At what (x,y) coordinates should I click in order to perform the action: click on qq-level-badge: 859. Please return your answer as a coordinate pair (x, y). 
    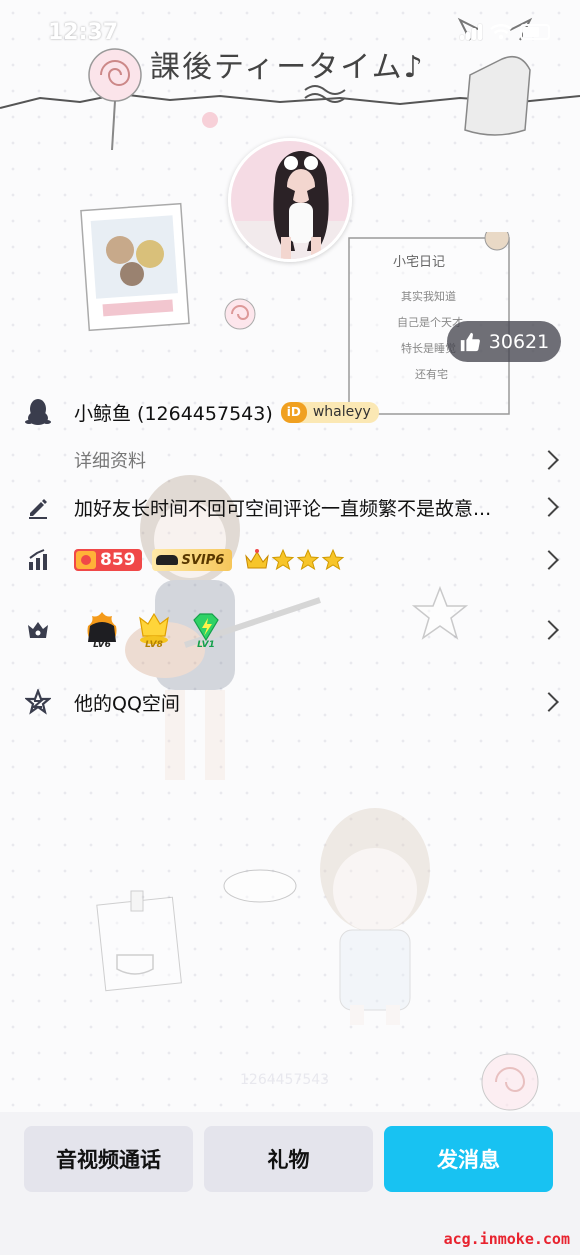
    Looking at the image, I should click on (108, 560).